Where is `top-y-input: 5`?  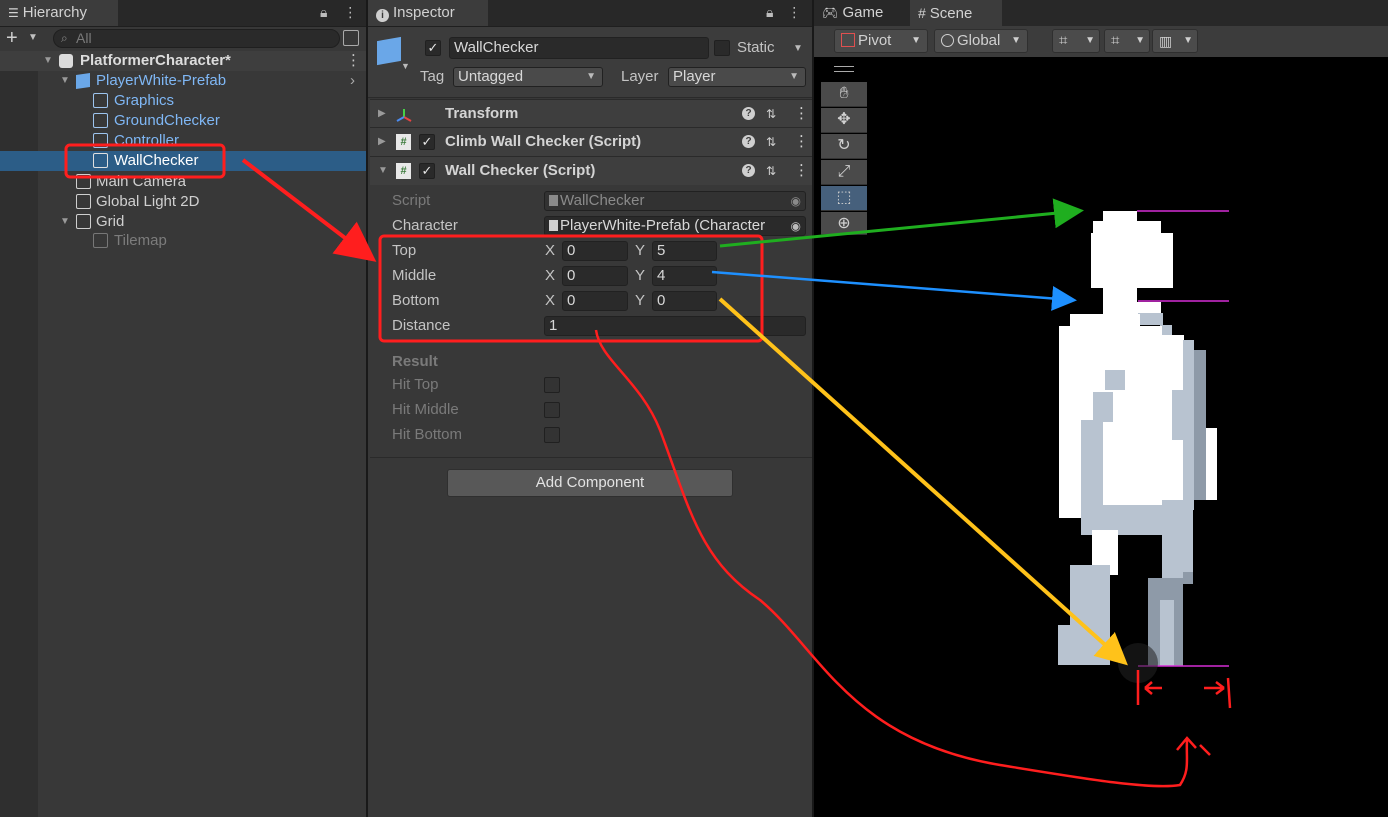 top-y-input: 5 is located at coordinates (684, 251).